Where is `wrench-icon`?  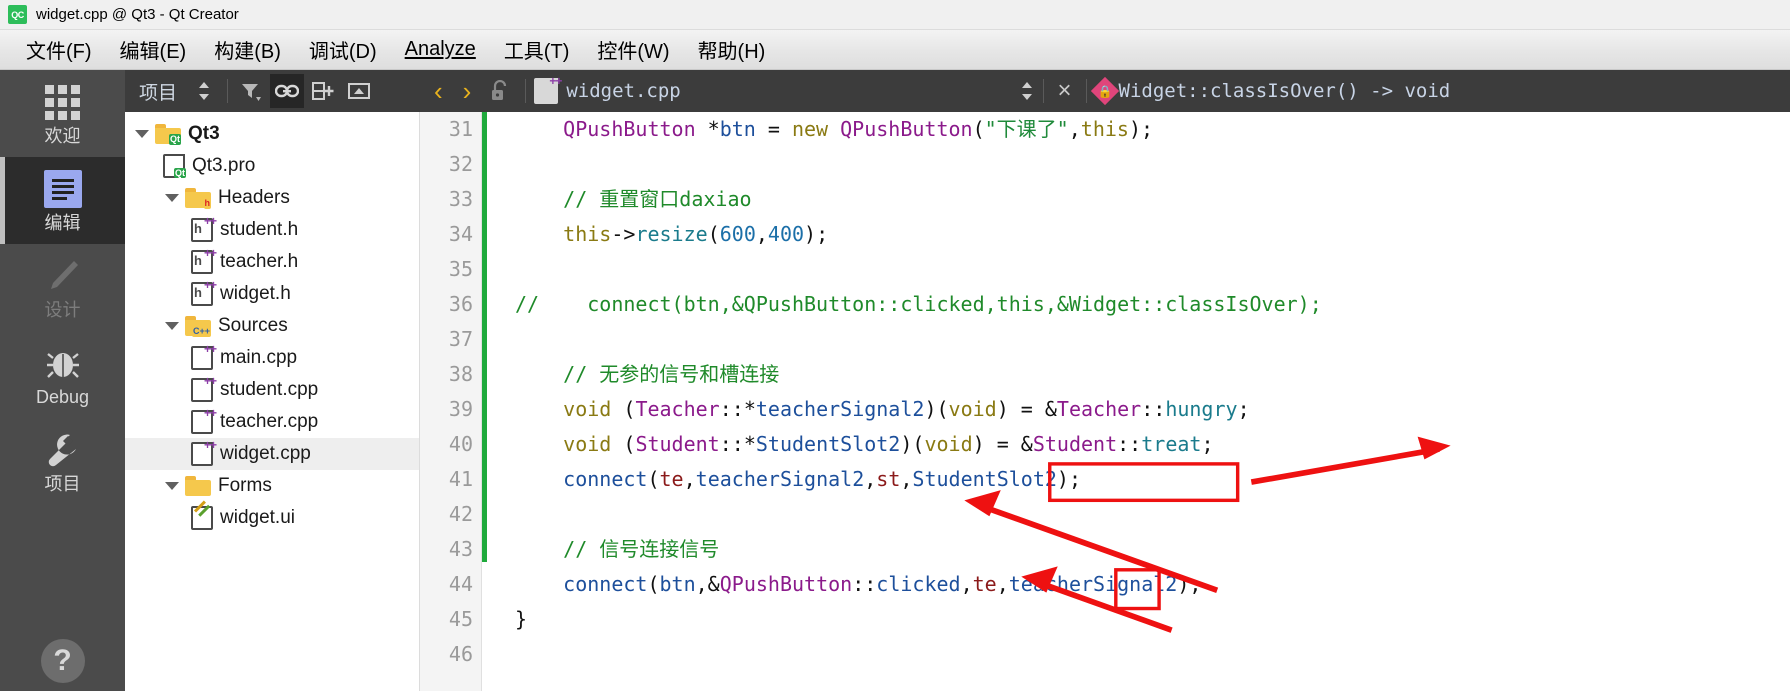
wrench-icon is located at coordinates (63, 450).